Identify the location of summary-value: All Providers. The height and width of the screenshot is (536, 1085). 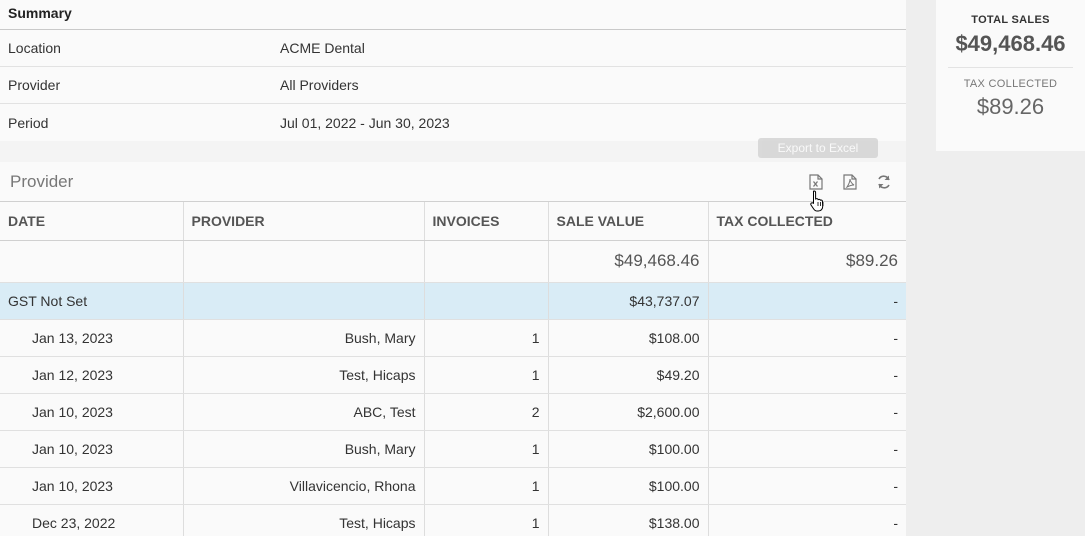
(319, 85).